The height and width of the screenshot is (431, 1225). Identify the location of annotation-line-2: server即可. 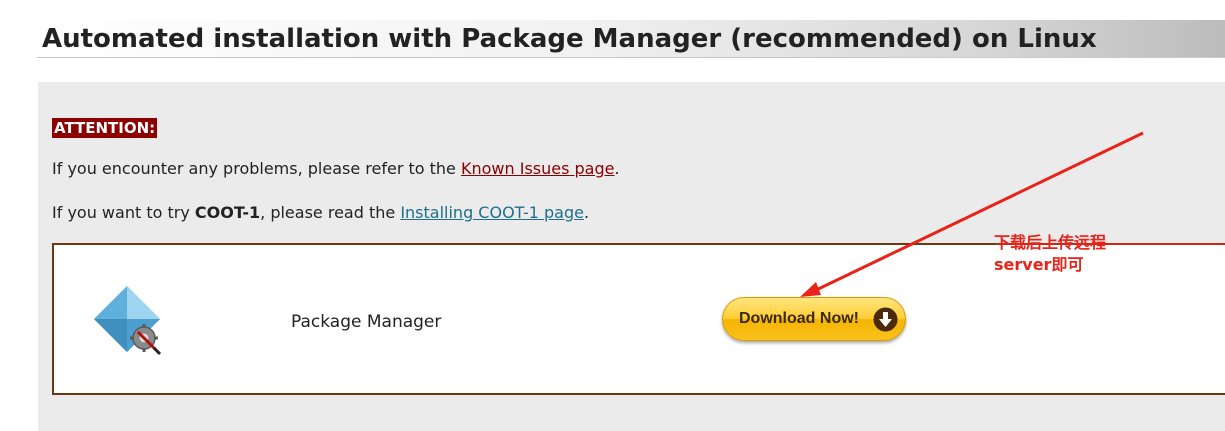
(1039, 264).